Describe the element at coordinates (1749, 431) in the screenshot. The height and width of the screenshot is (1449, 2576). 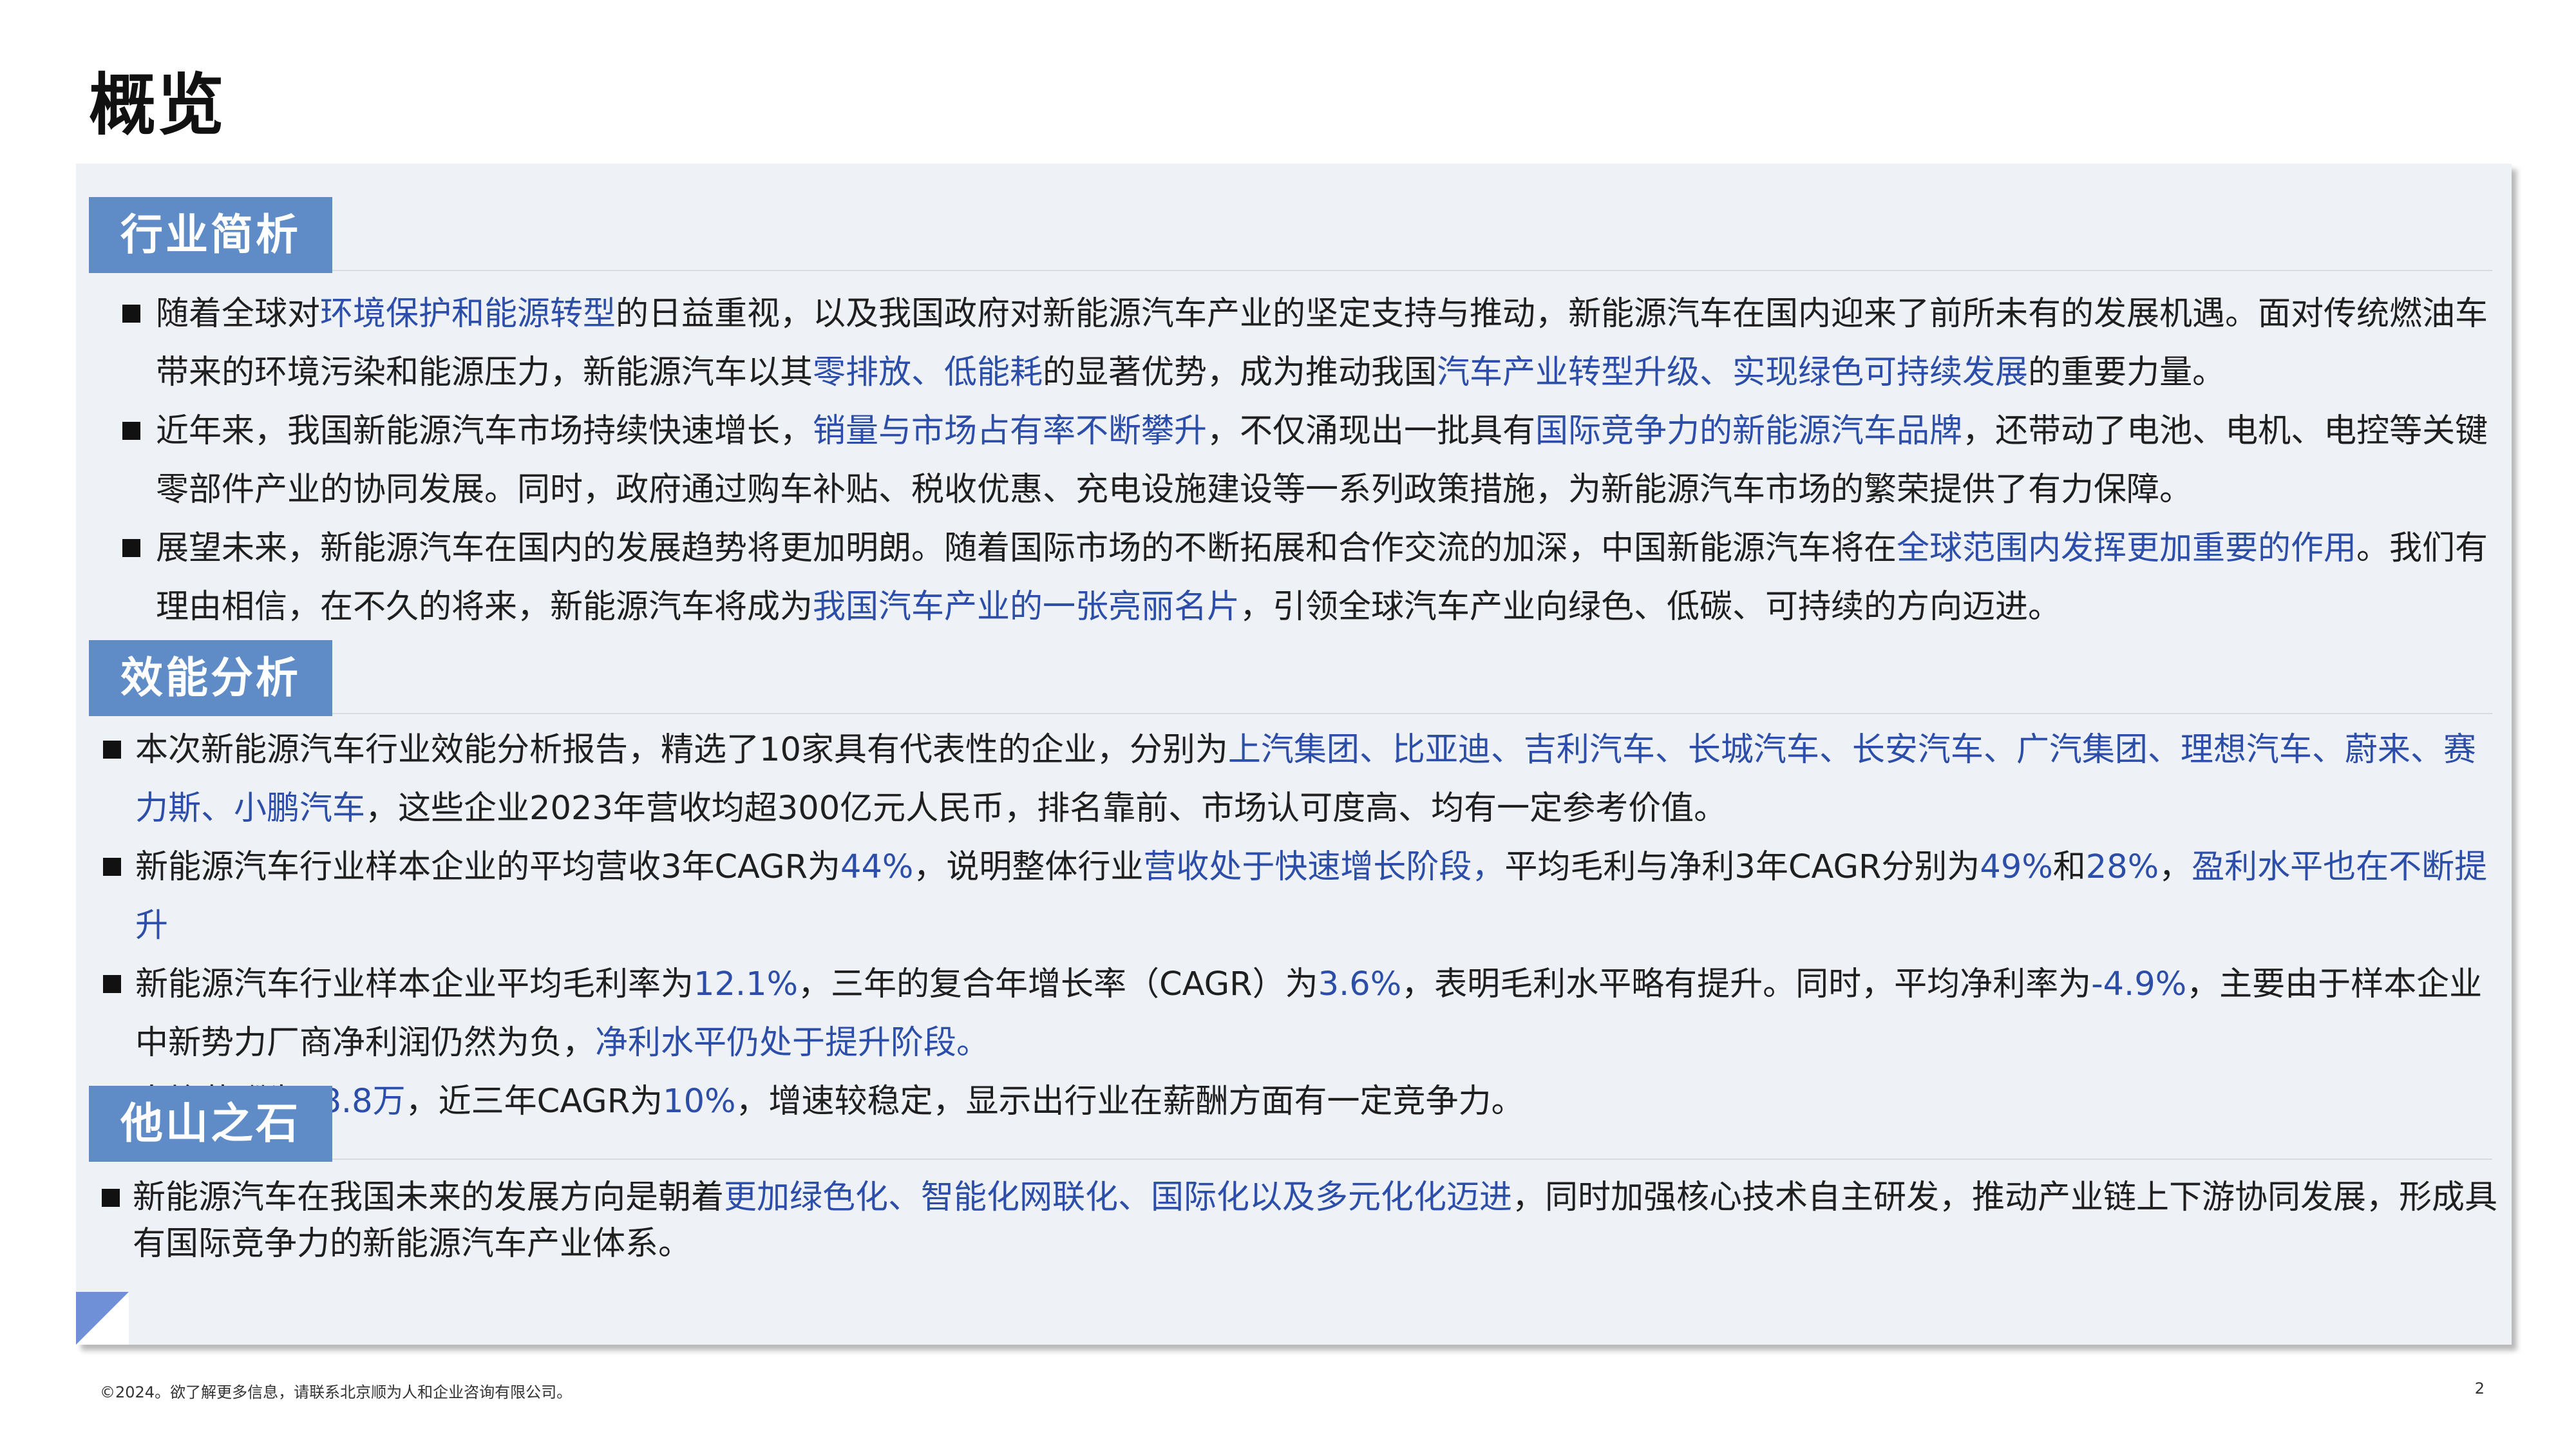
I see `highlight-text: 国际竞争力的新能源汽车品牌` at that location.